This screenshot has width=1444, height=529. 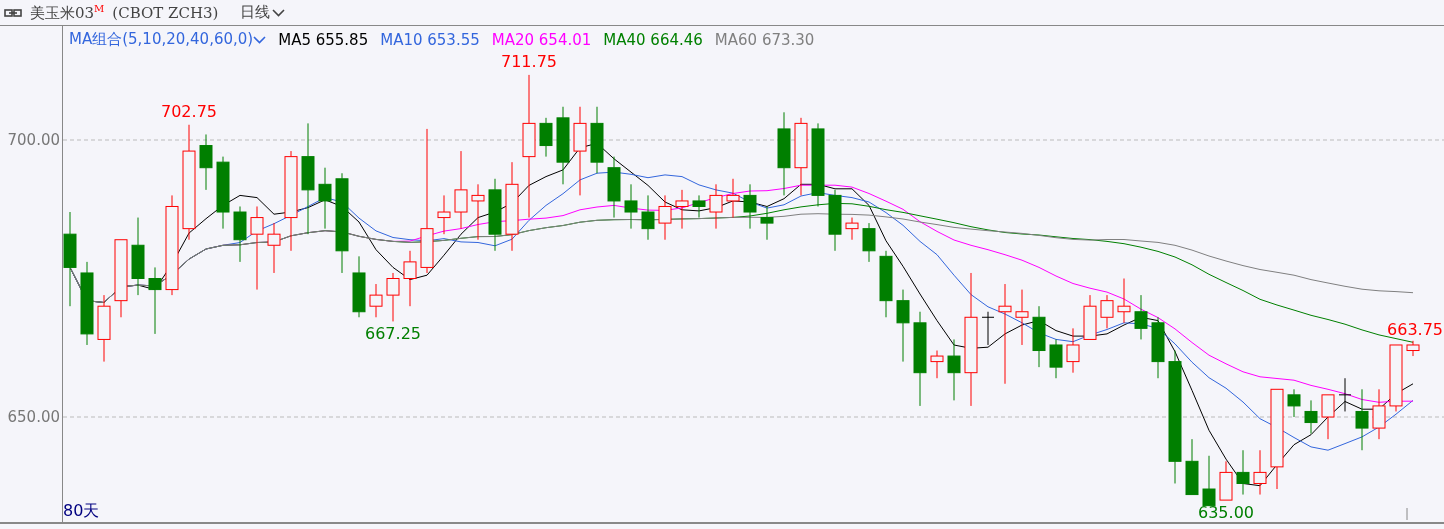 I want to click on axis-label: 700.00, so click(x=33, y=140).